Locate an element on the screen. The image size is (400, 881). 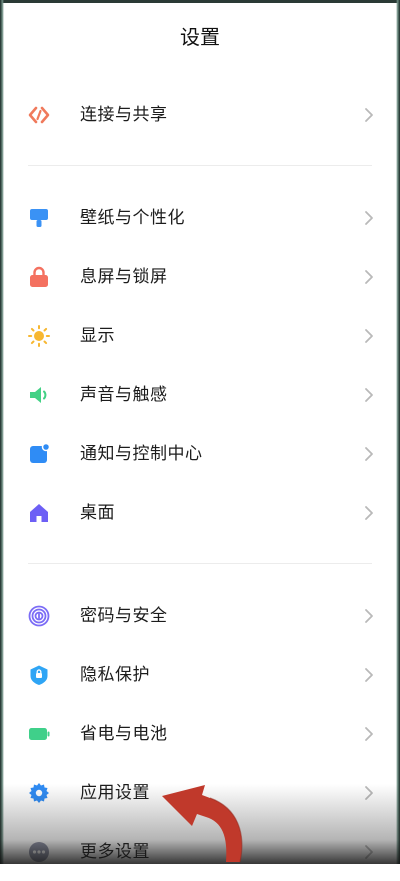
settings-item-label: 隐私保护 is located at coordinates (115, 675).